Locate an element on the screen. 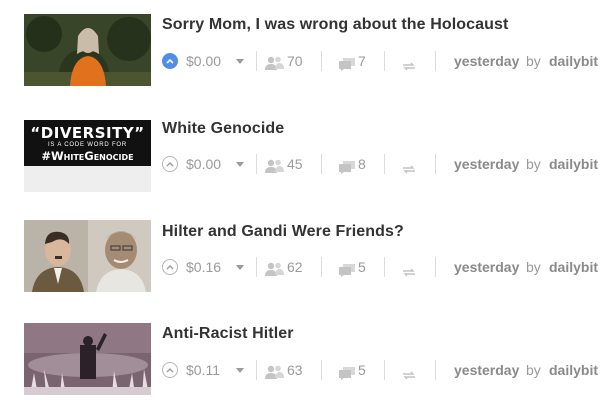  post-title: White Genocide is located at coordinates (223, 129).